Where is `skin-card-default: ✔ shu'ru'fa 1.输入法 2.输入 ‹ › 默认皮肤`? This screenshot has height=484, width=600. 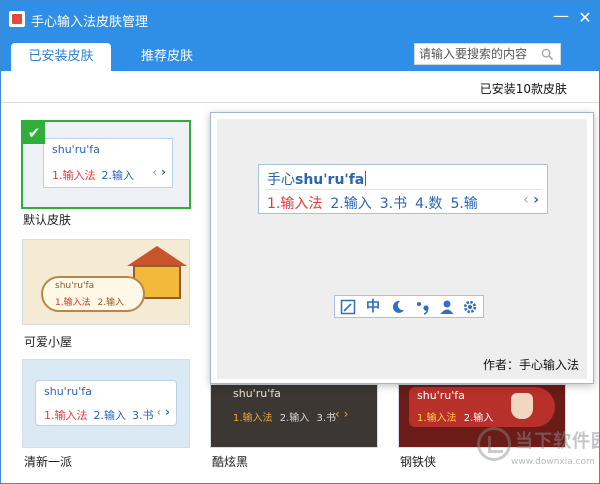 skin-card-default: ✔ shu'ru'fa 1.输入法 2.输入 ‹ › 默认皮肤 is located at coordinates (106, 176).